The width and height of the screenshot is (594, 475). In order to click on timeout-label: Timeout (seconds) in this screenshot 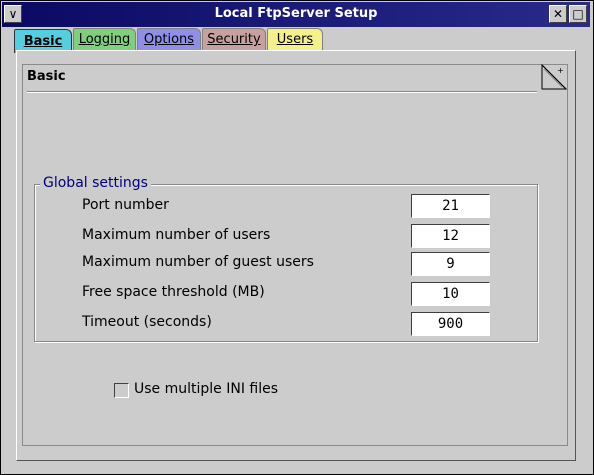, I will do `click(147, 322)`.